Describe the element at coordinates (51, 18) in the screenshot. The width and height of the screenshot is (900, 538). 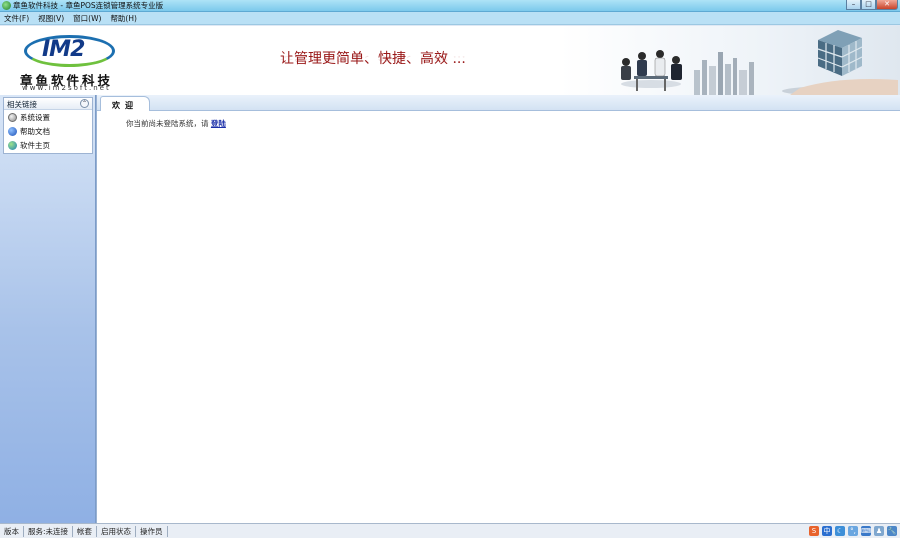
I see `menu-view: 视图(V)` at that location.